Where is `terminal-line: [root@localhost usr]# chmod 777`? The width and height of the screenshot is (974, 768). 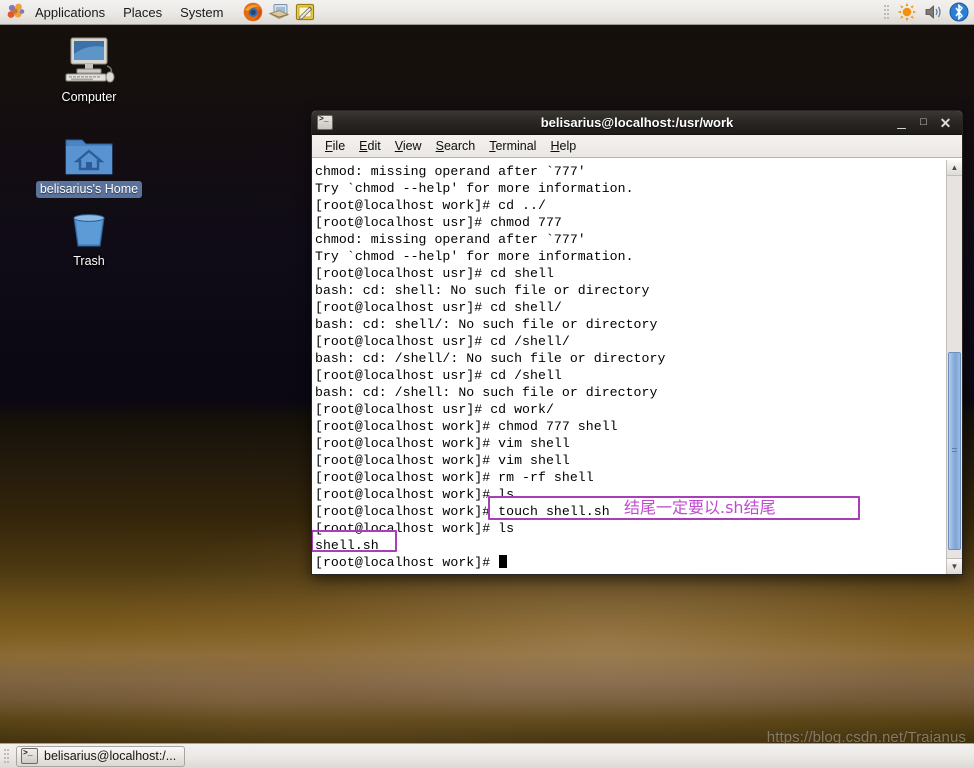 terminal-line: [root@localhost usr]# chmod 777 is located at coordinates (438, 222).